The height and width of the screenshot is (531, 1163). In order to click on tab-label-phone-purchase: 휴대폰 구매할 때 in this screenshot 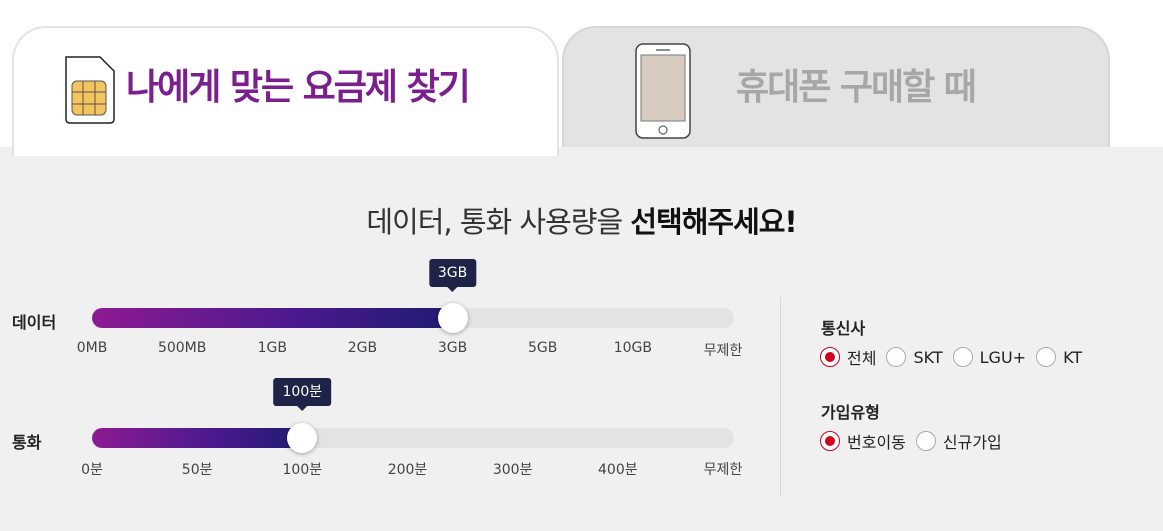, I will do `click(856, 87)`.